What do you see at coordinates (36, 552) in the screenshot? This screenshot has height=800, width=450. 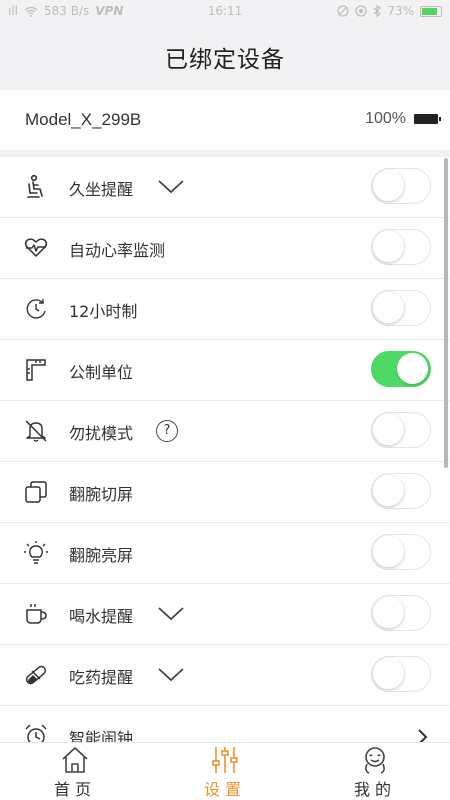 I see `lightbulb-icon` at bounding box center [36, 552].